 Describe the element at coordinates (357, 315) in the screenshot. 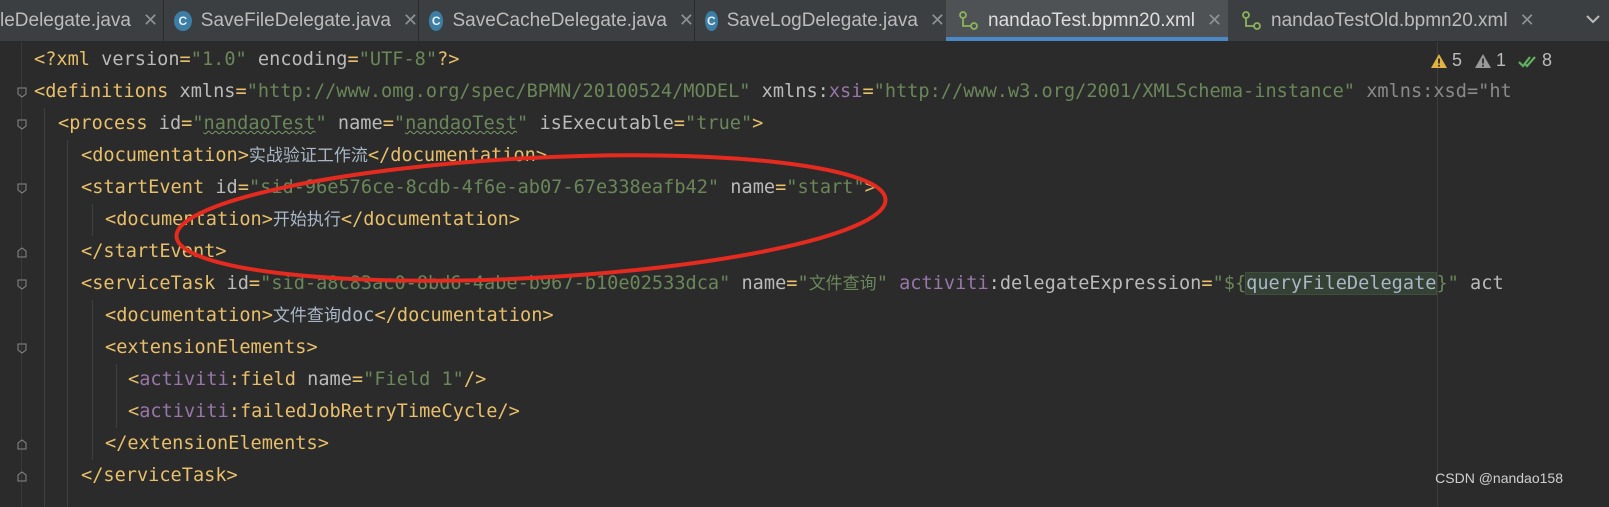

I see `code-token: doc` at that location.